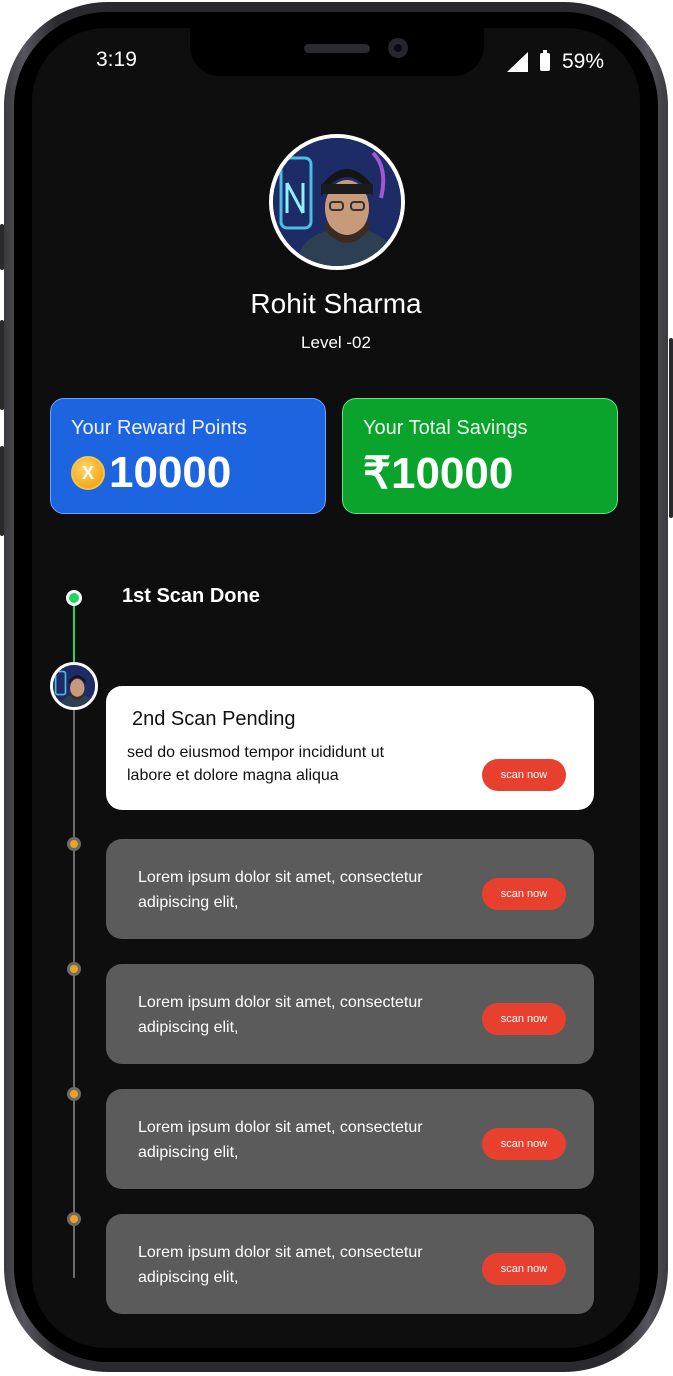  I want to click on timeline-line, so click(74, 993).